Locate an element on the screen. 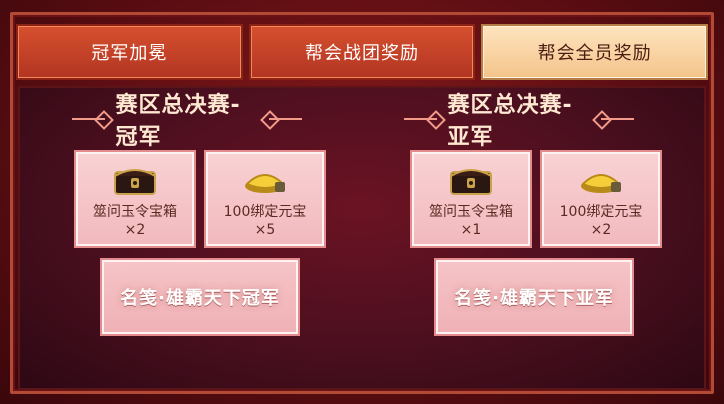 The image size is (724, 404). tab-guild-team-reward: 帮会战团奖励 is located at coordinates (362, 52).